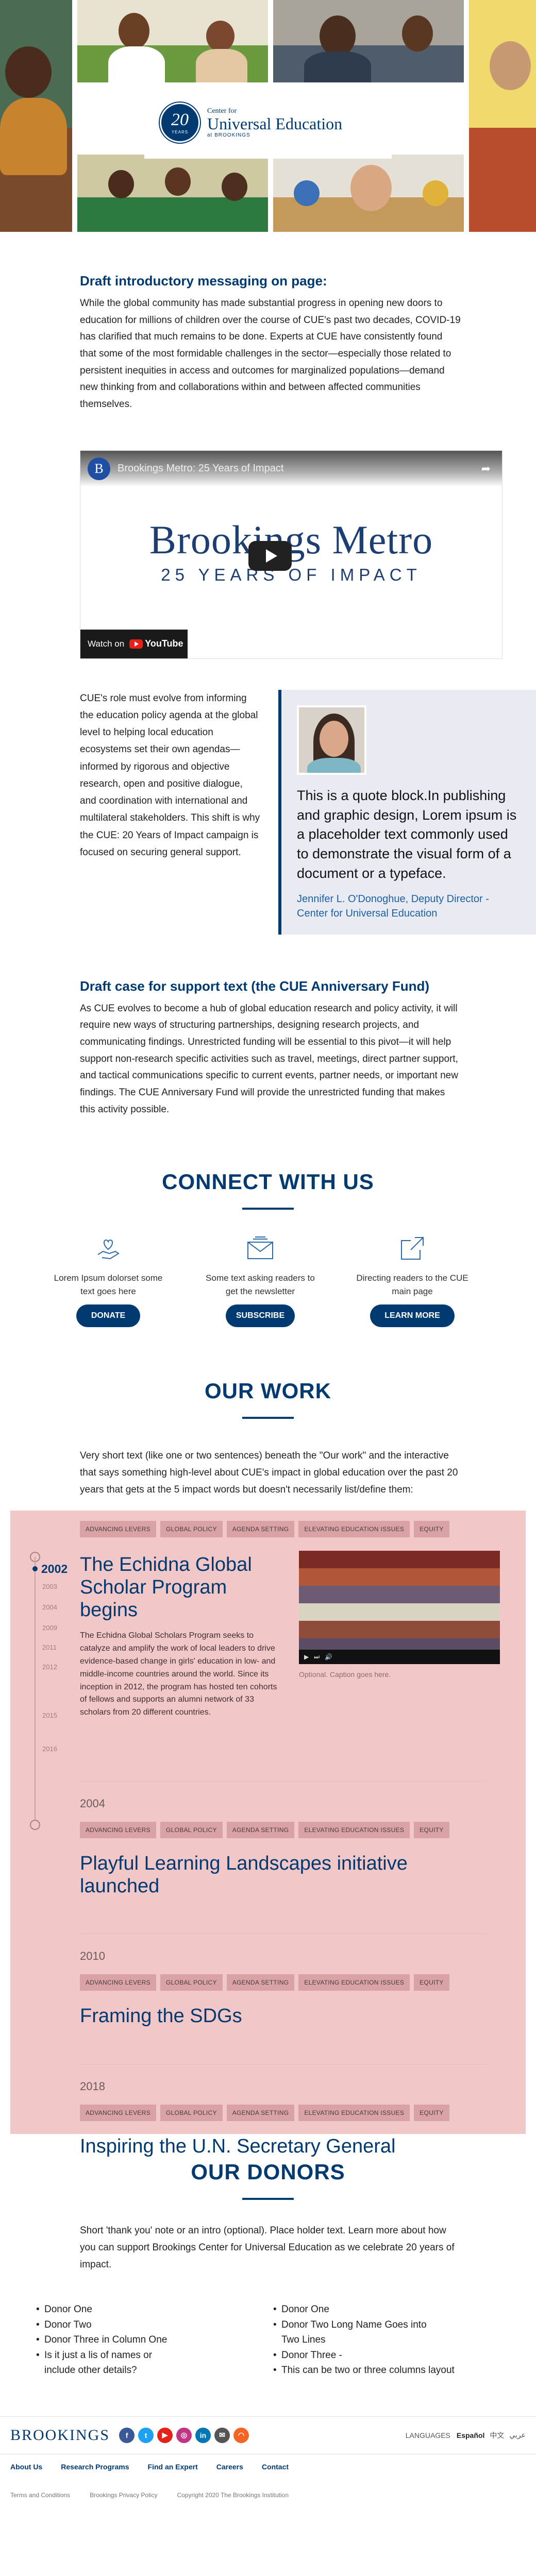  What do you see at coordinates (368, 41) in the screenshot?
I see `hero-photo-teacher-child` at bounding box center [368, 41].